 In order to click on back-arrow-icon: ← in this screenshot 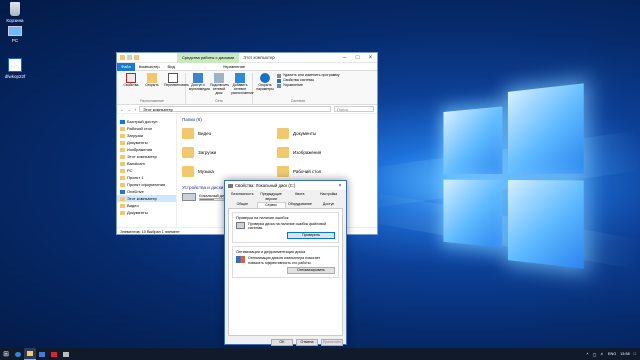, I will do `click(122, 109)`.